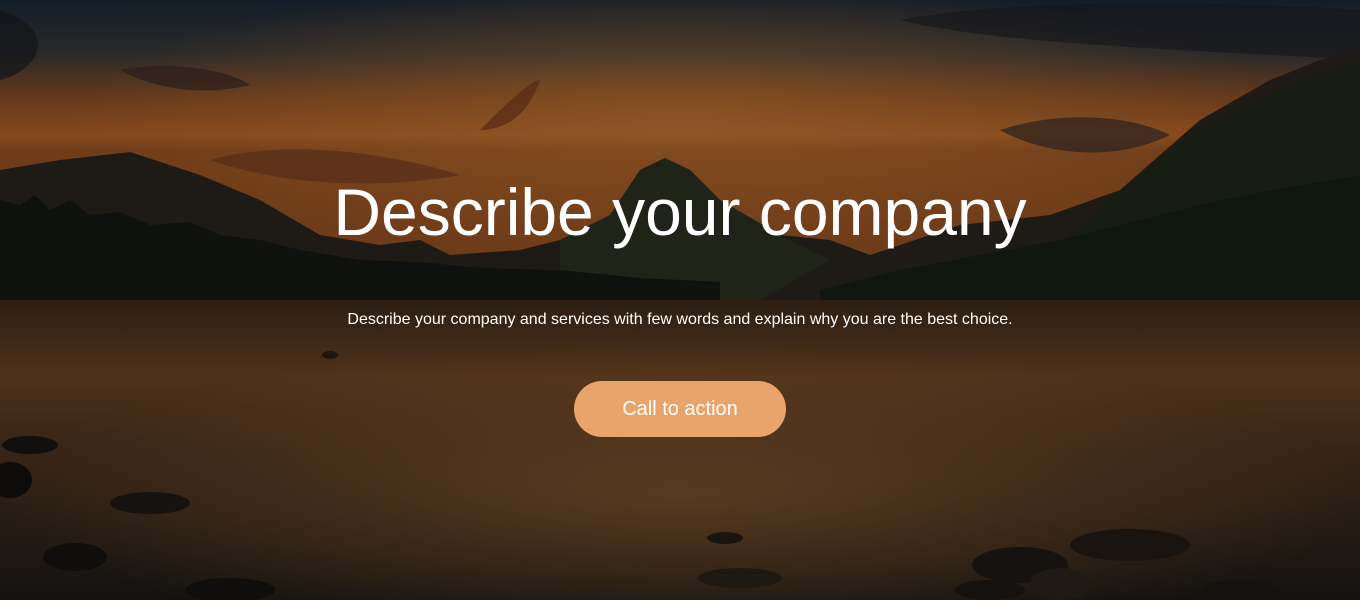 Image resolution: width=1360 pixels, height=600 pixels. What do you see at coordinates (680, 409) in the screenshot?
I see `call-to-action-button: Call to action` at bounding box center [680, 409].